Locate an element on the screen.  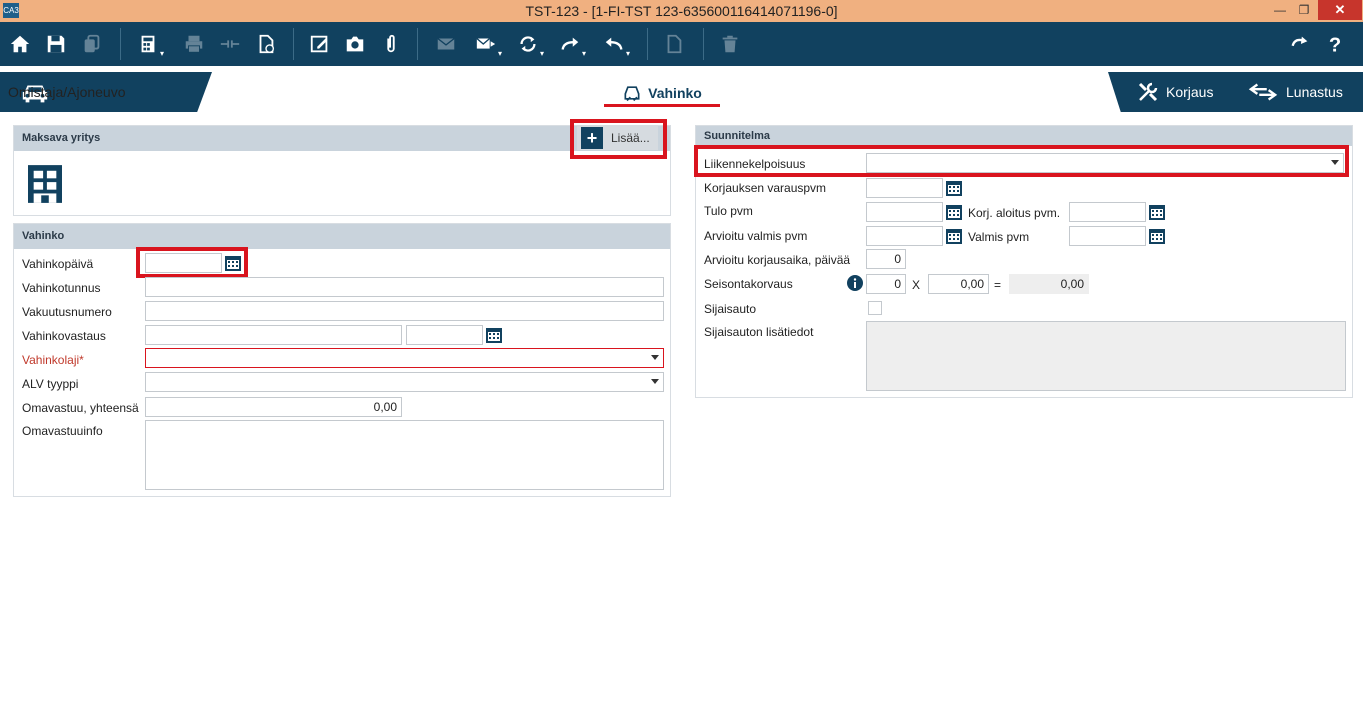
tab-repair-label: Korjaus is located at coordinates (1190, 92).